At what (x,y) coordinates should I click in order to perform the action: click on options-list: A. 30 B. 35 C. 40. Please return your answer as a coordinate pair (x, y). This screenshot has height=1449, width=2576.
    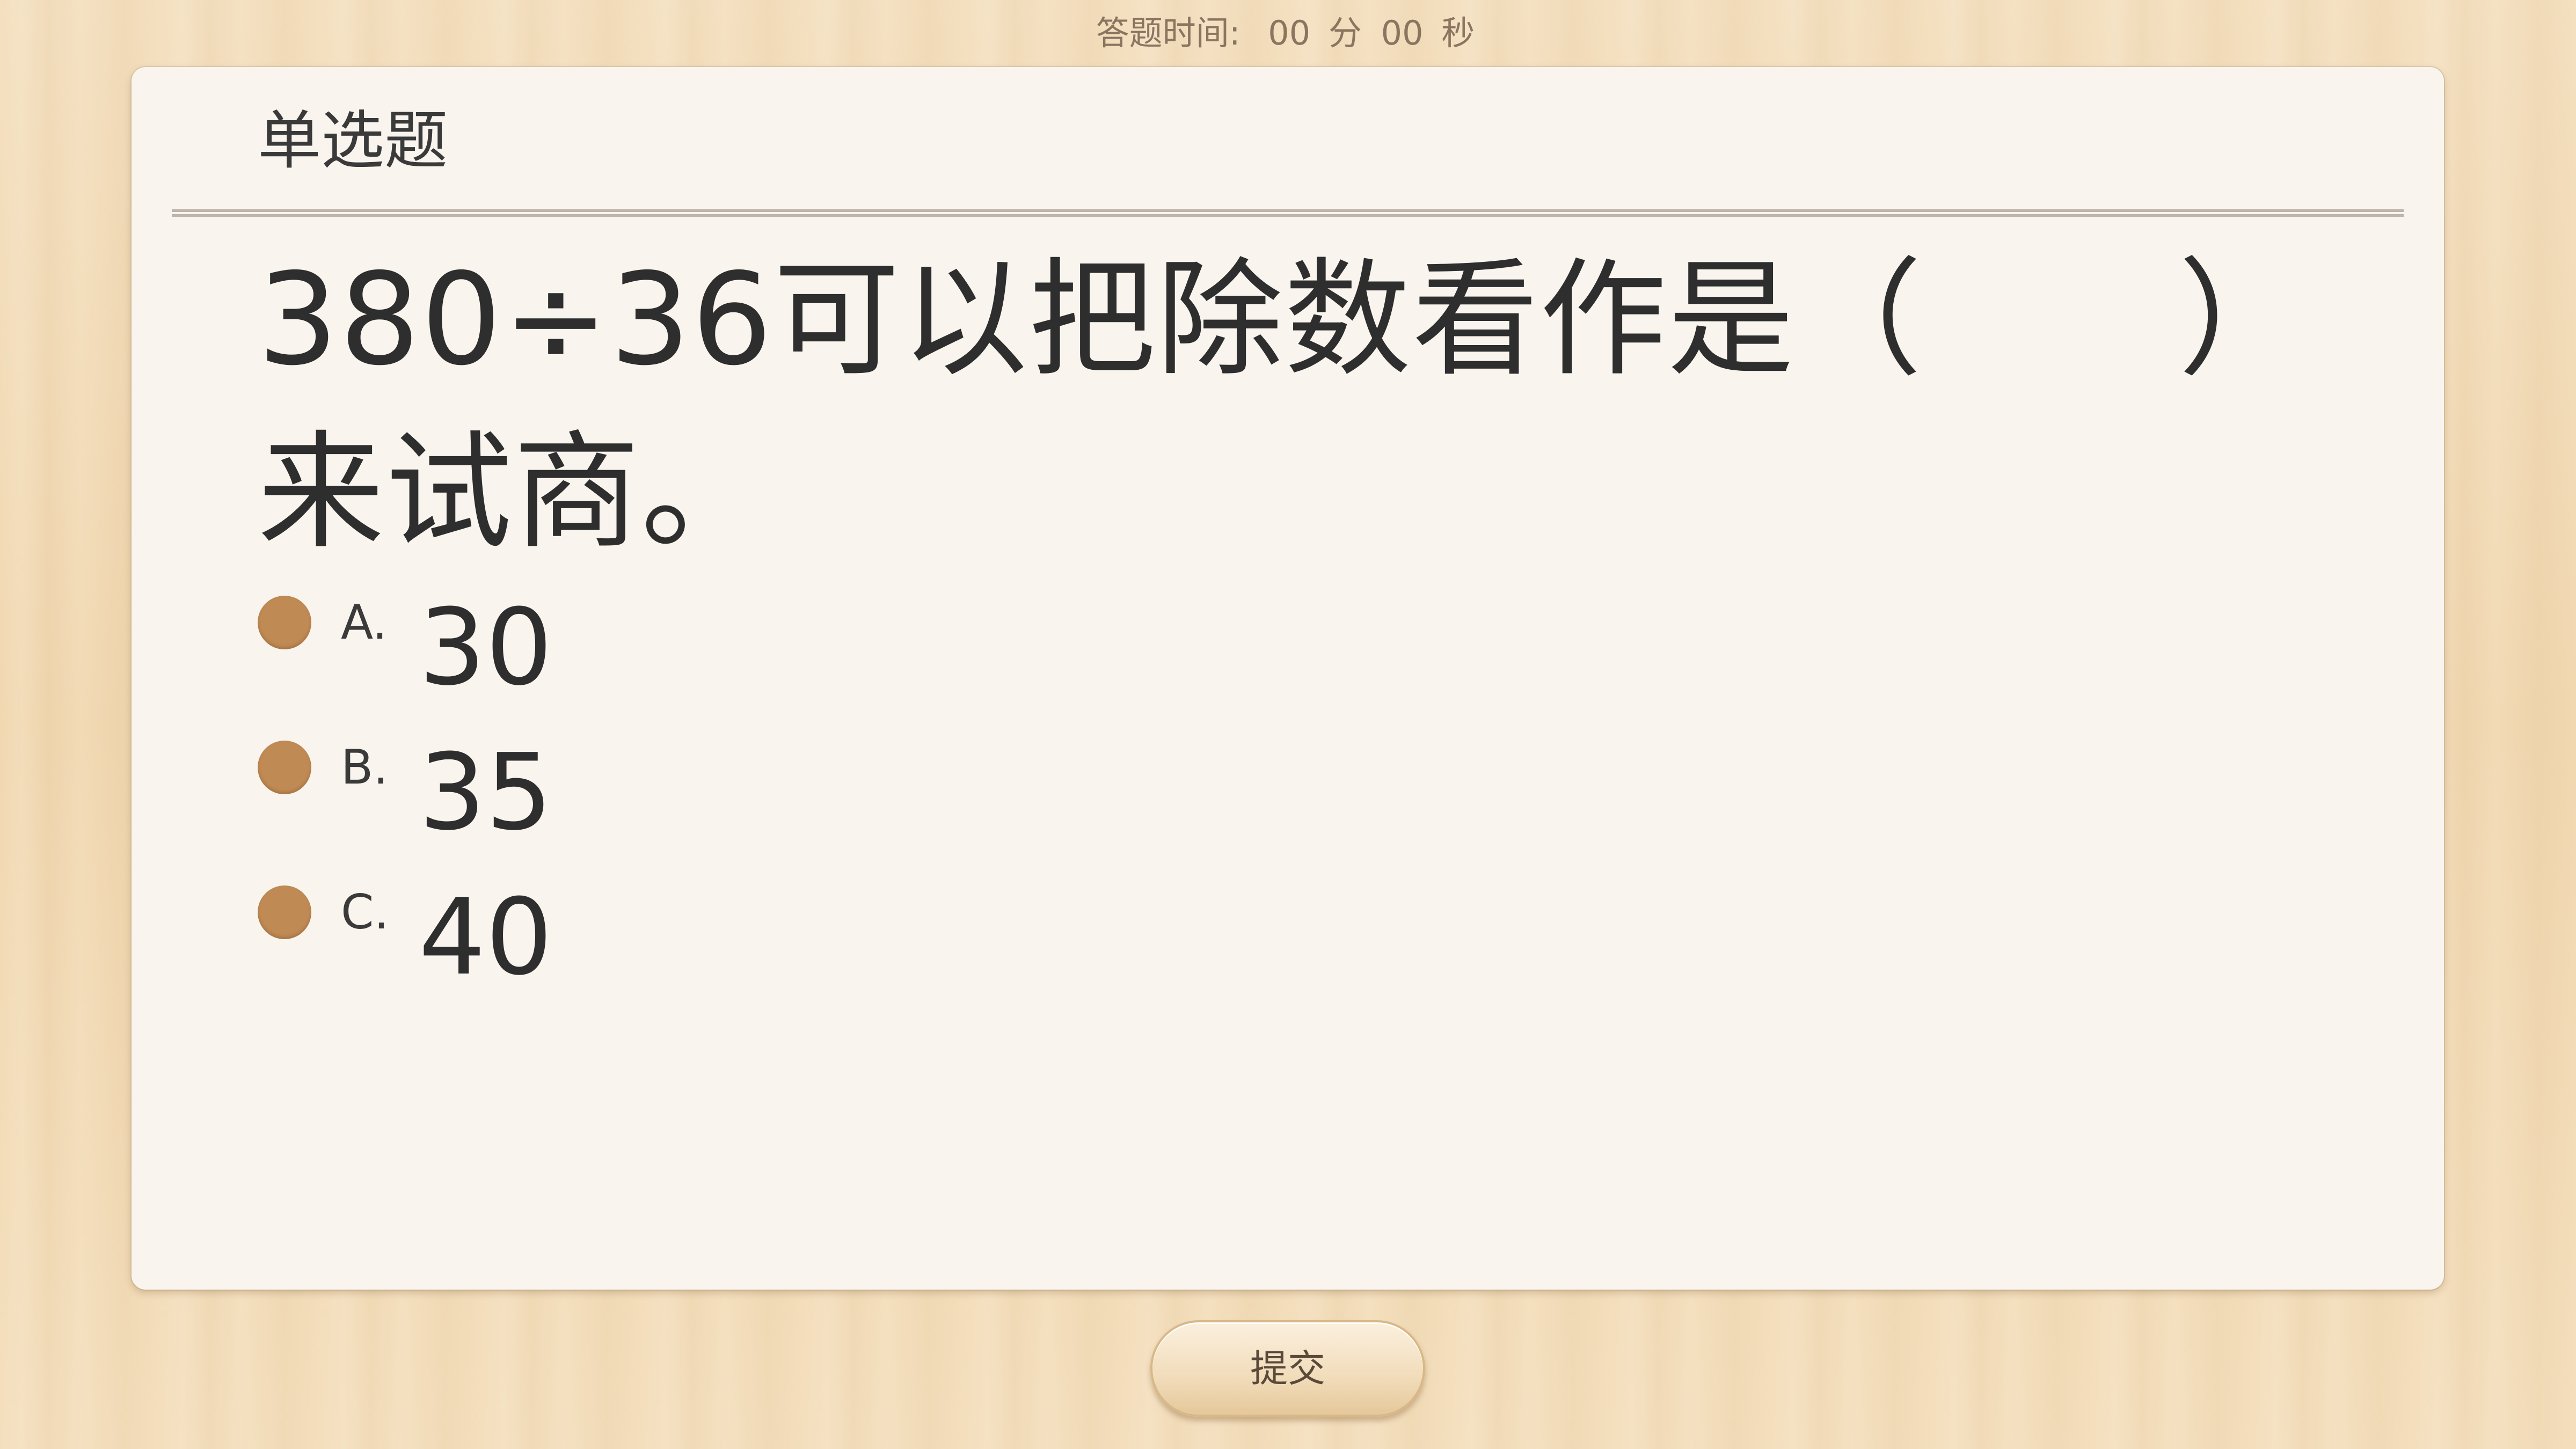
    Looking at the image, I should click on (633, 810).